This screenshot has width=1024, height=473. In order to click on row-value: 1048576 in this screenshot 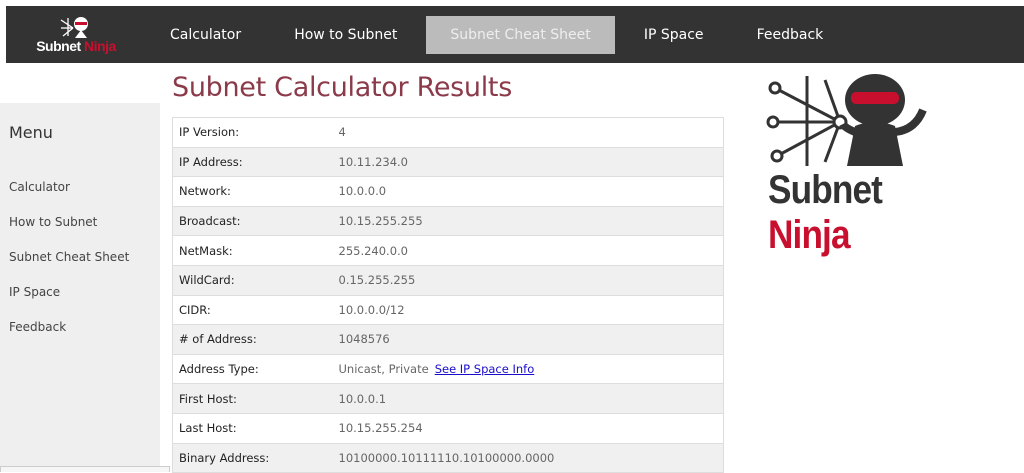, I will do `click(531, 339)`.